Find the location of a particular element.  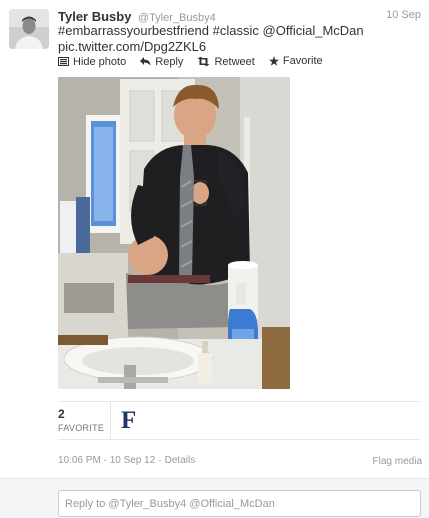

reply-arrow-icon is located at coordinates (145, 61).